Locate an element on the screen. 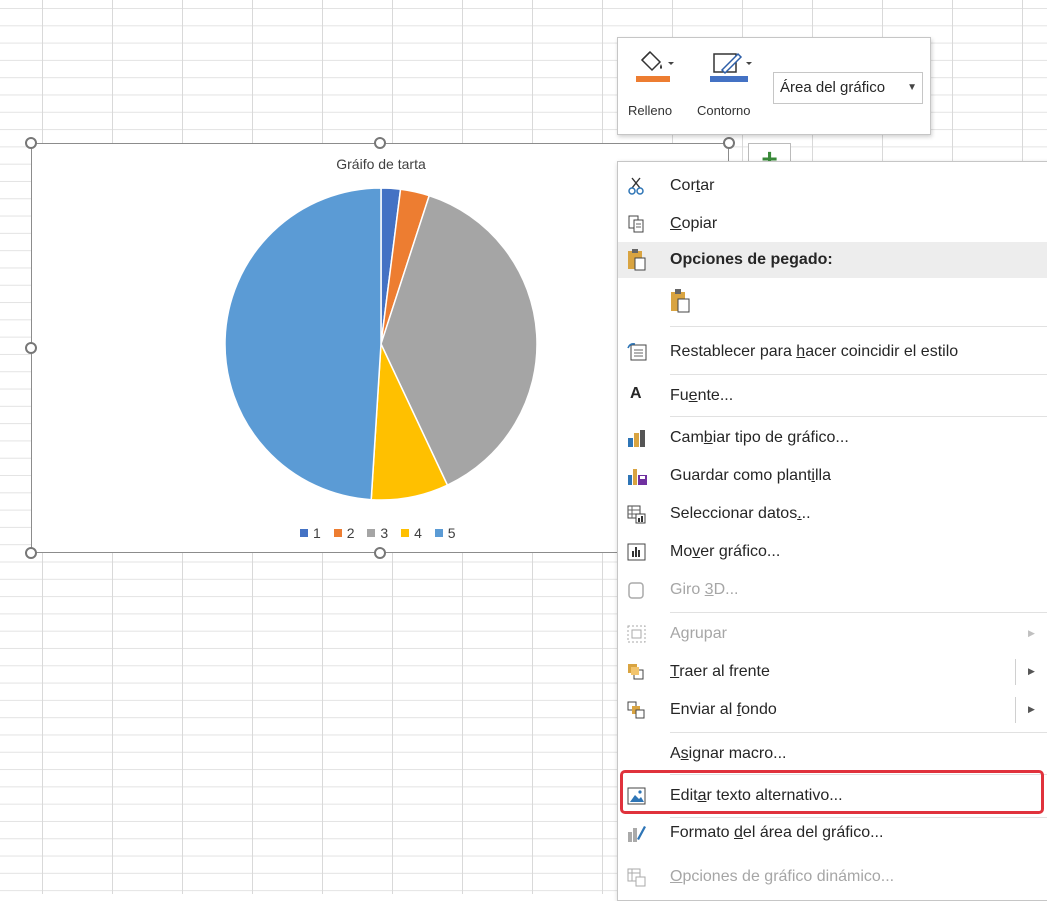 The image size is (1047, 901). paste-header-icon is located at coordinates (637, 260).